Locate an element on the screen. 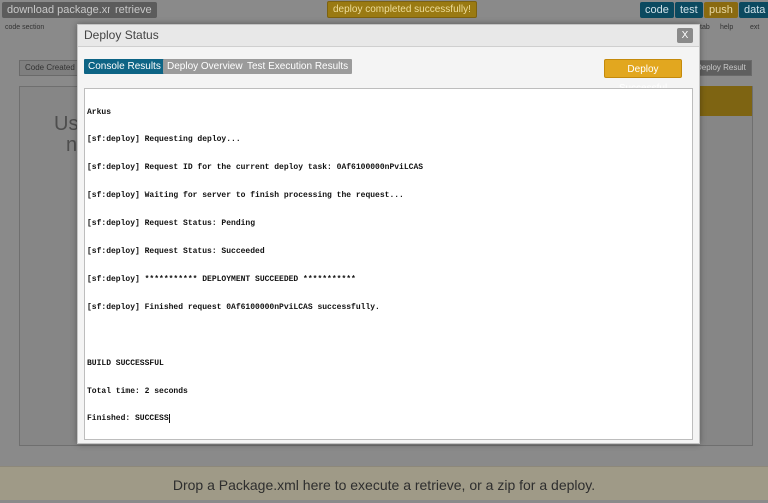 The width and height of the screenshot is (768, 503). console-line: Arkus is located at coordinates (99, 112).